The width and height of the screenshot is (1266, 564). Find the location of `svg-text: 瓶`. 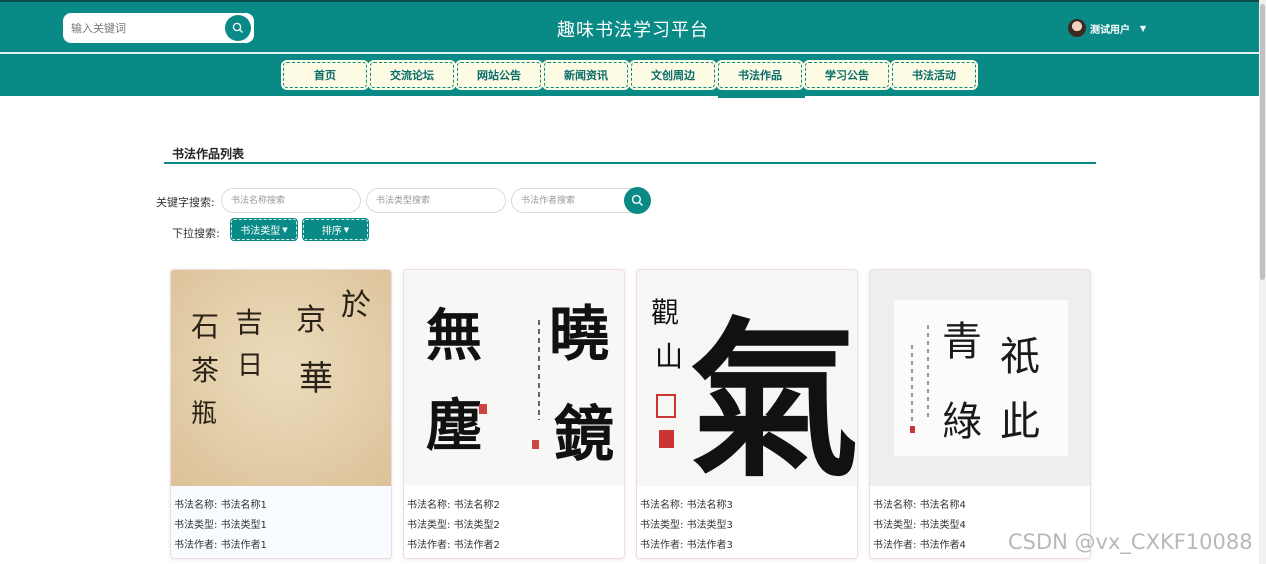

svg-text: 瓶 is located at coordinates (204, 414).